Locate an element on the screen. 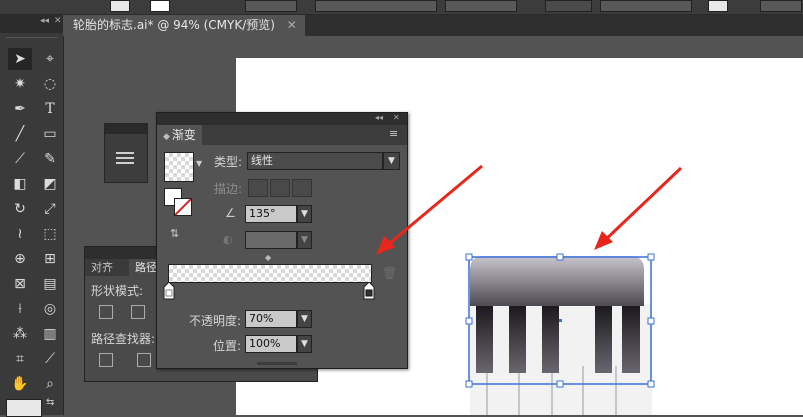 This screenshot has height=417, width=803. aspect-ratio-icon: ◐ is located at coordinates (228, 239).